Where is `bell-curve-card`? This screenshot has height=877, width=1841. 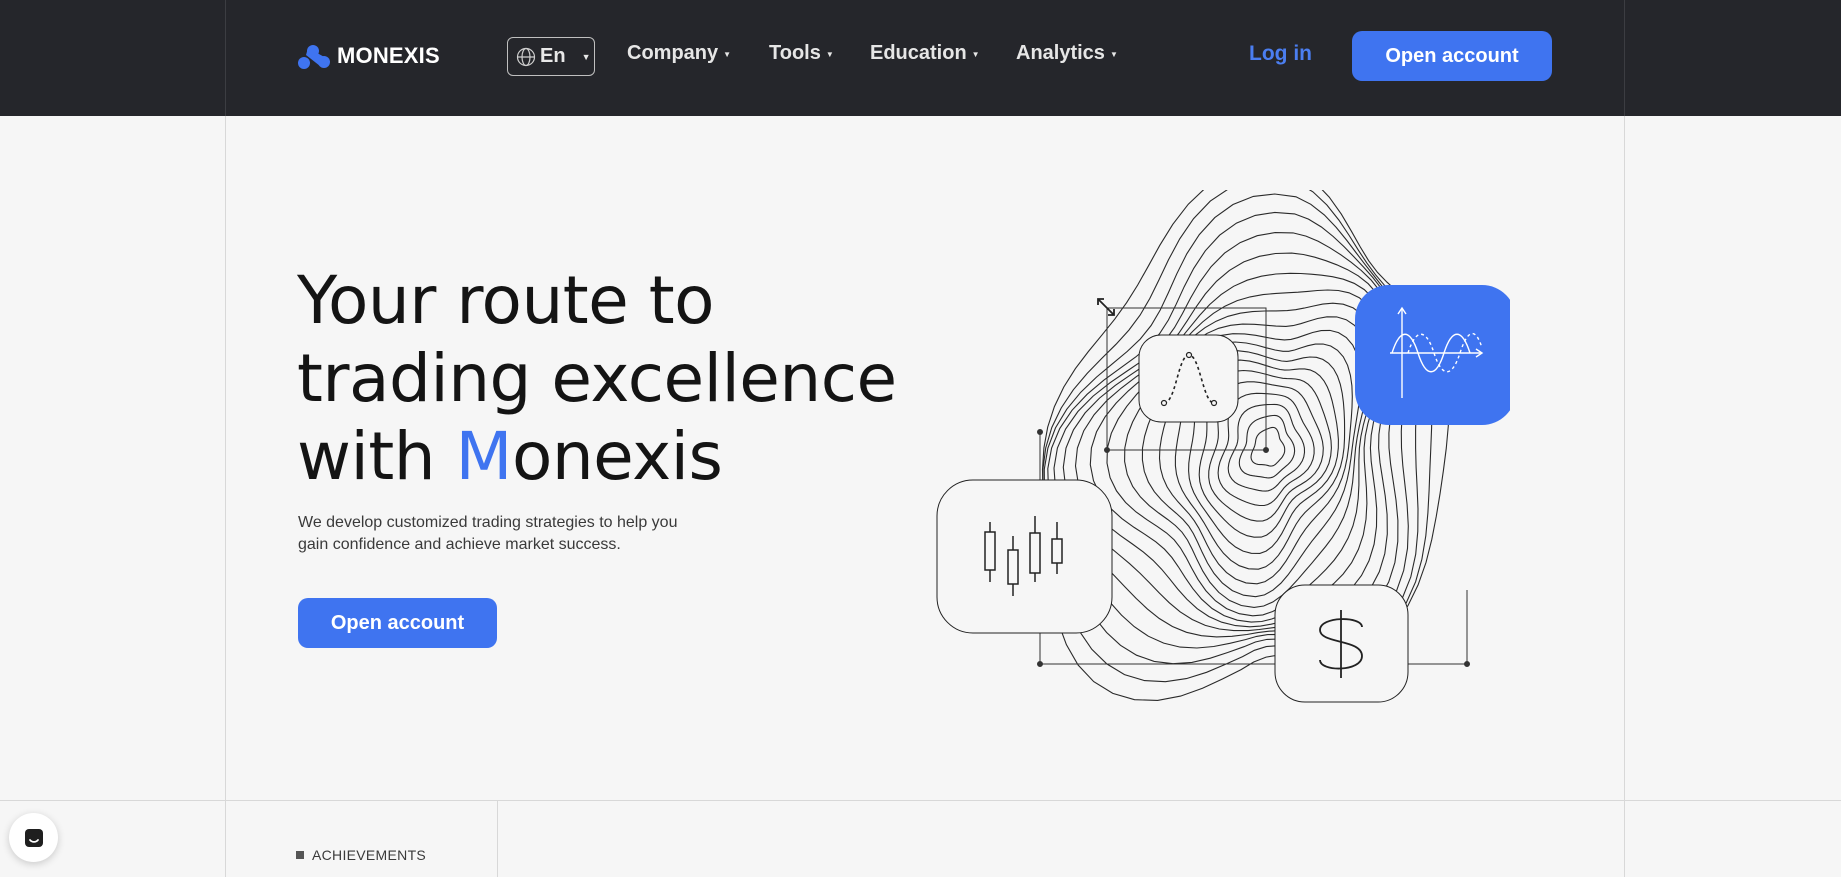 bell-curve-card is located at coordinates (1188, 378).